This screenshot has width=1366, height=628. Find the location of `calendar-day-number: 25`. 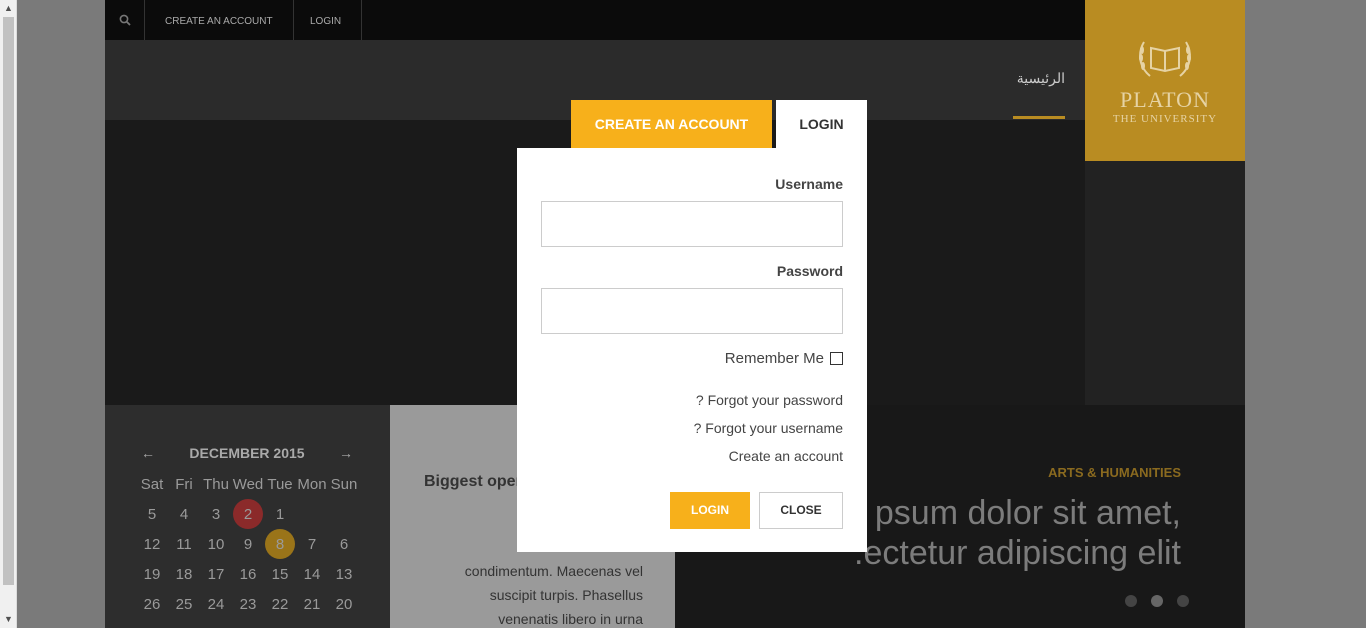

calendar-day-number: 25 is located at coordinates (184, 604).